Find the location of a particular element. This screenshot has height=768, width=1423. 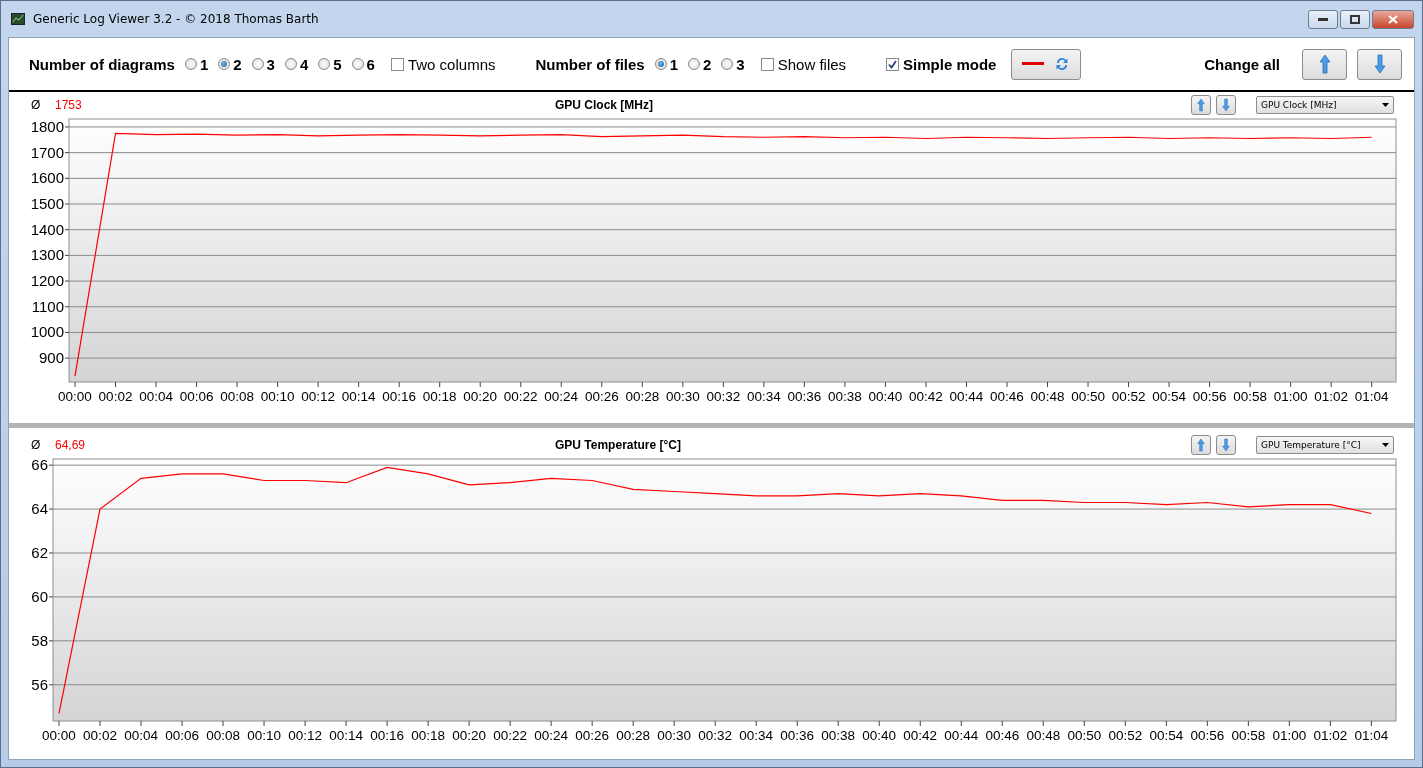

show-files-checkbox: Show files is located at coordinates (803, 64).